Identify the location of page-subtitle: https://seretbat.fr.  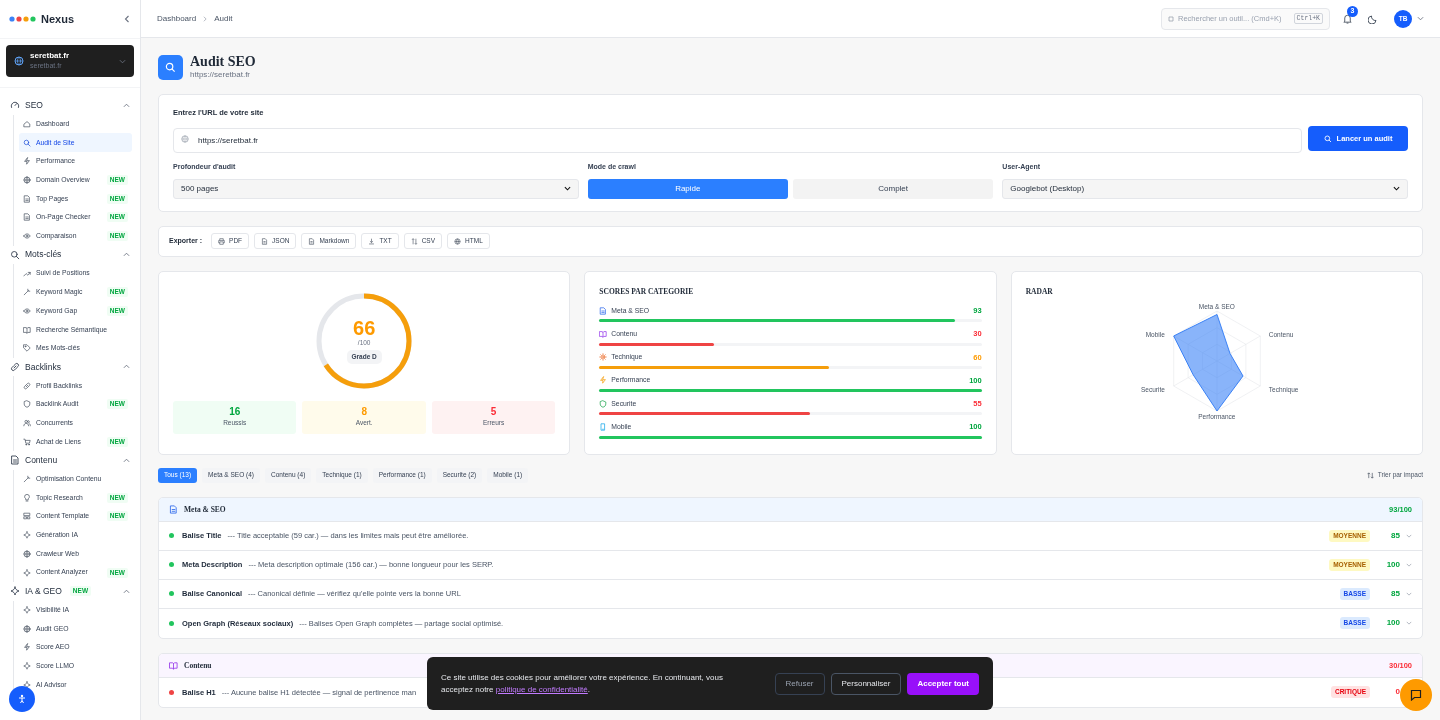
(221, 74).